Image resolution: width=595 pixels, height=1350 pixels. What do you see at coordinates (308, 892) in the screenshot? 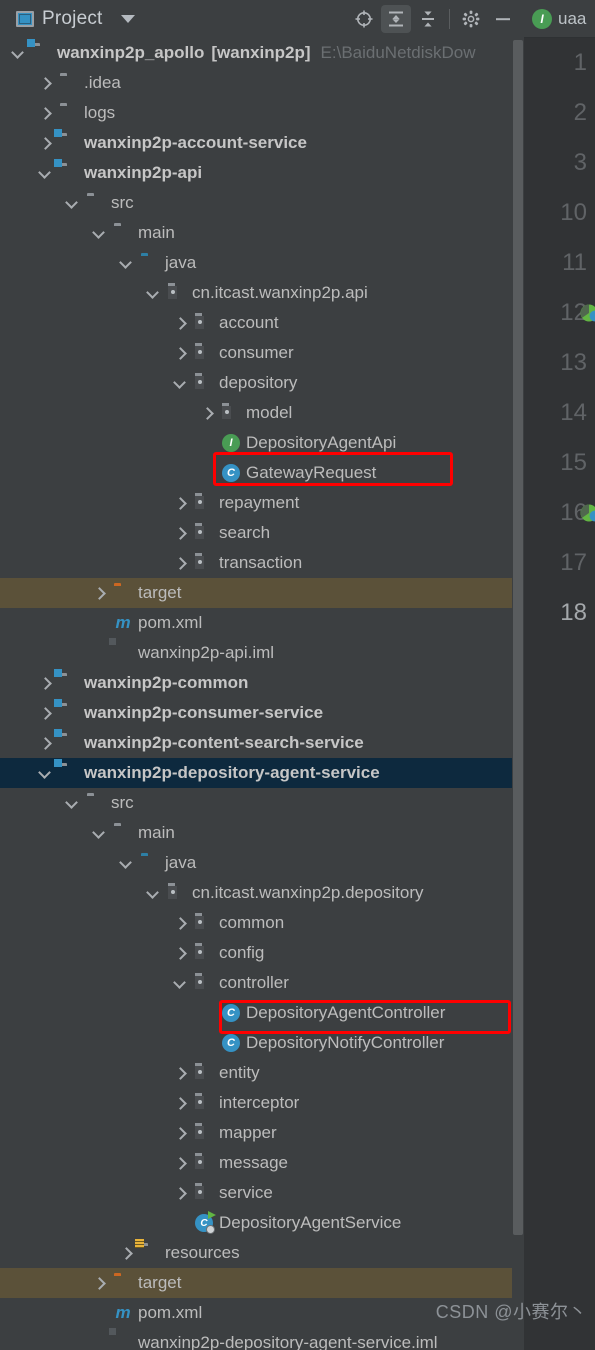
I see `tree-row-label: cn.itcast.wanxinp2p.depository` at bounding box center [308, 892].